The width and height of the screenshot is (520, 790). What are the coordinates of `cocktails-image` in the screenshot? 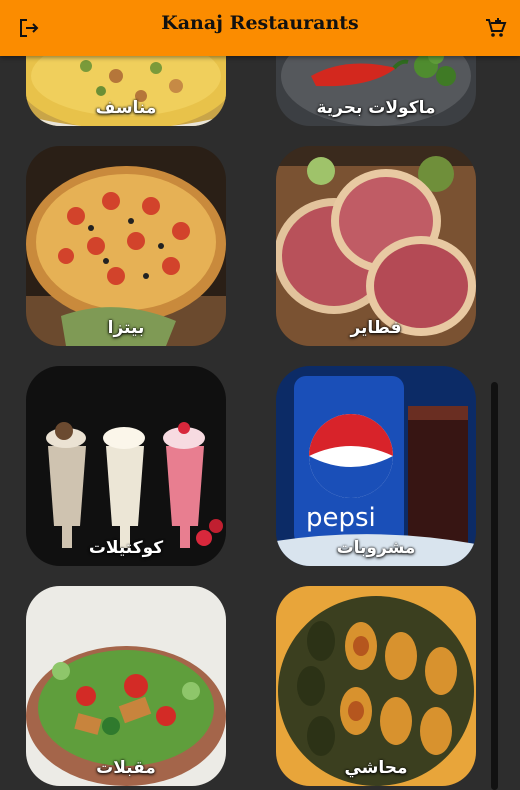 It's located at (126, 466).